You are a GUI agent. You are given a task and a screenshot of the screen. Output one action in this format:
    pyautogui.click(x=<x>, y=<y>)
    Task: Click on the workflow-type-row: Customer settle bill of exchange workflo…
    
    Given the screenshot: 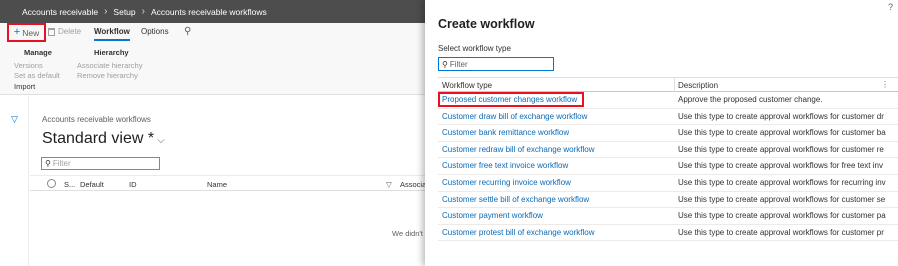 What is the action you would take?
    pyautogui.click(x=668, y=200)
    